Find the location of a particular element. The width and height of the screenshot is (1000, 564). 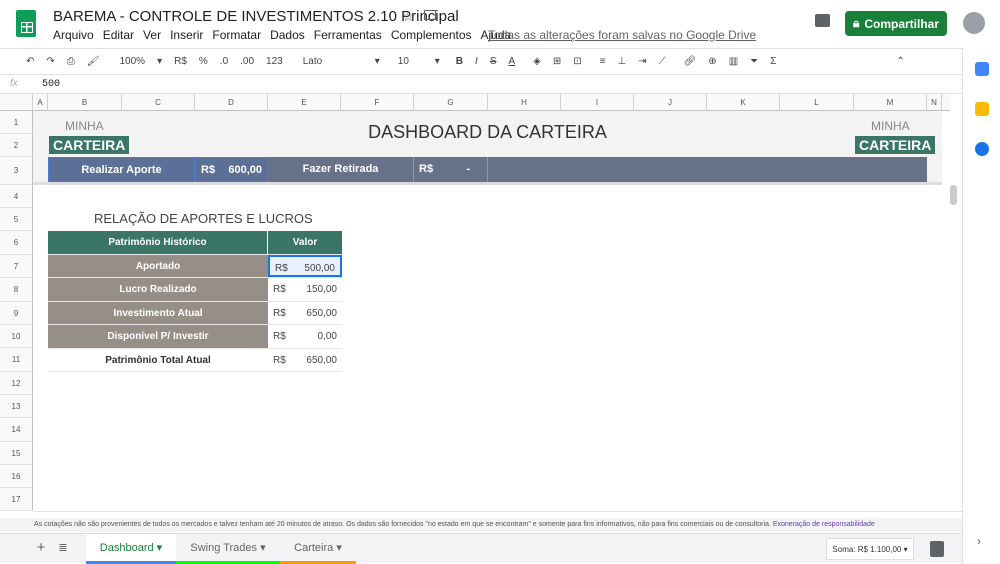

value-cell: R$ 150,00 is located at coordinates (305, 289).